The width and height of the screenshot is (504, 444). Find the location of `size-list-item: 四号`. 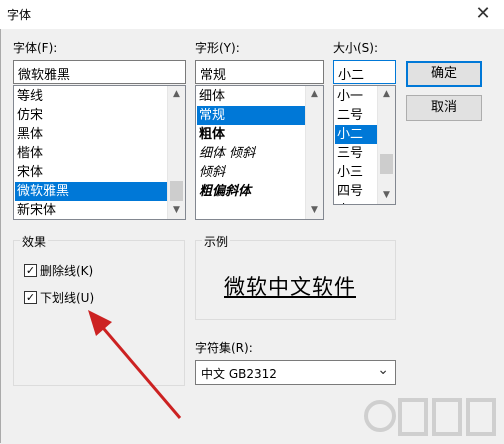

size-list-item: 四号 is located at coordinates (357, 191).